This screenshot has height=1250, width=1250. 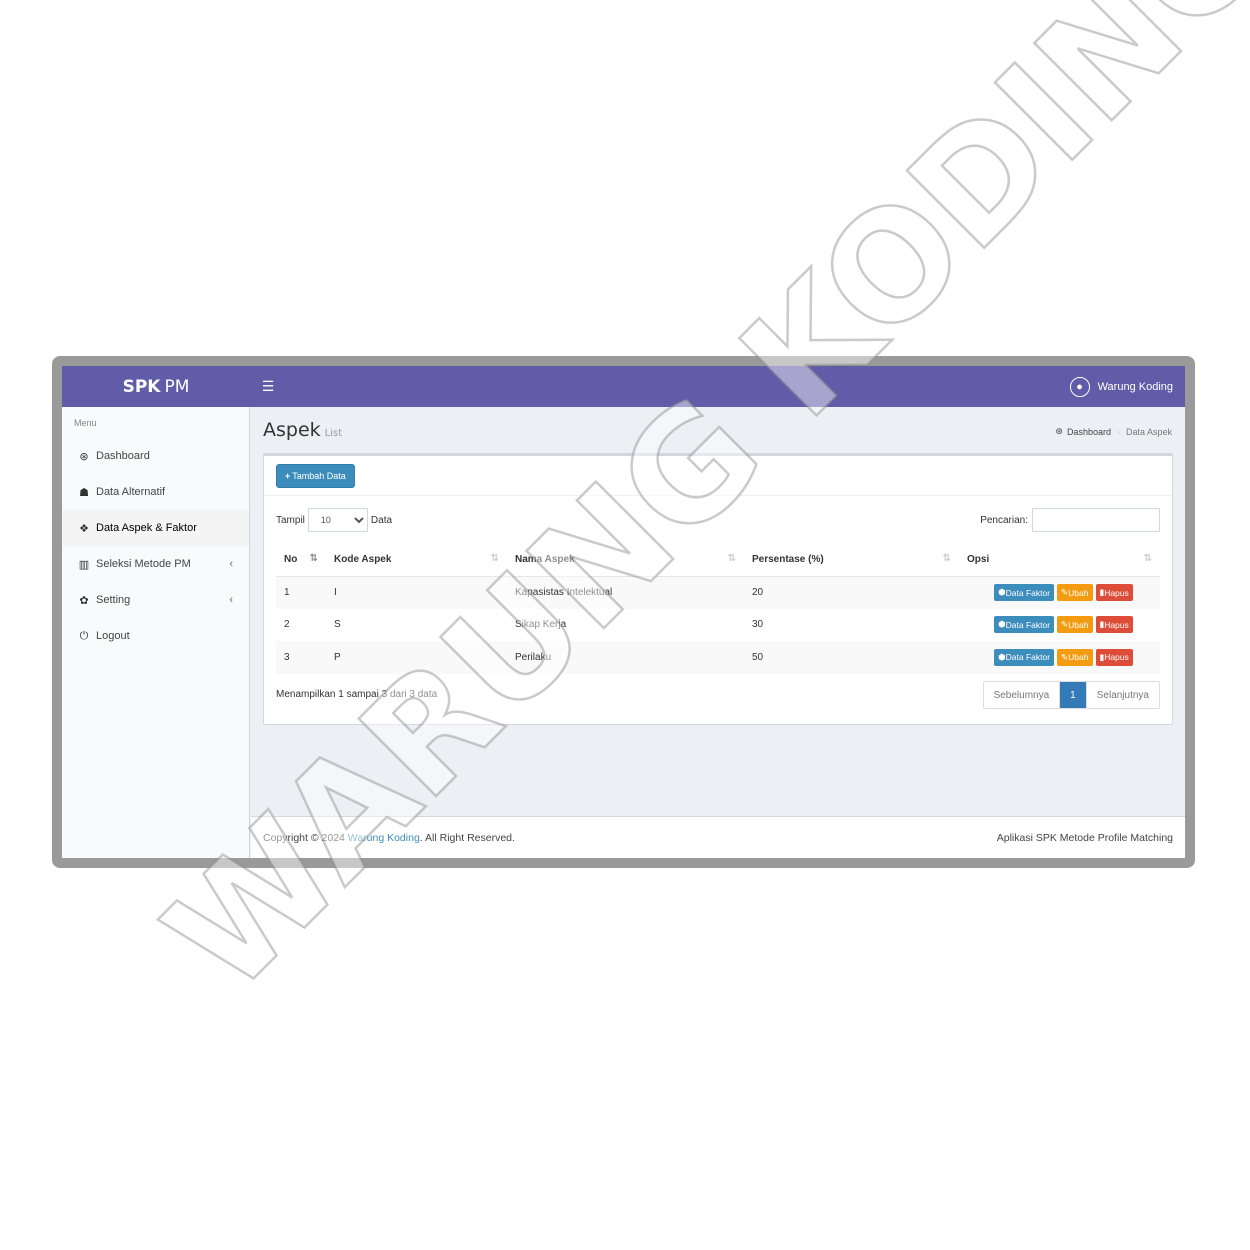 I want to click on pagination: Sebelumnya 1 Selanjutnya, so click(x=1071, y=695).